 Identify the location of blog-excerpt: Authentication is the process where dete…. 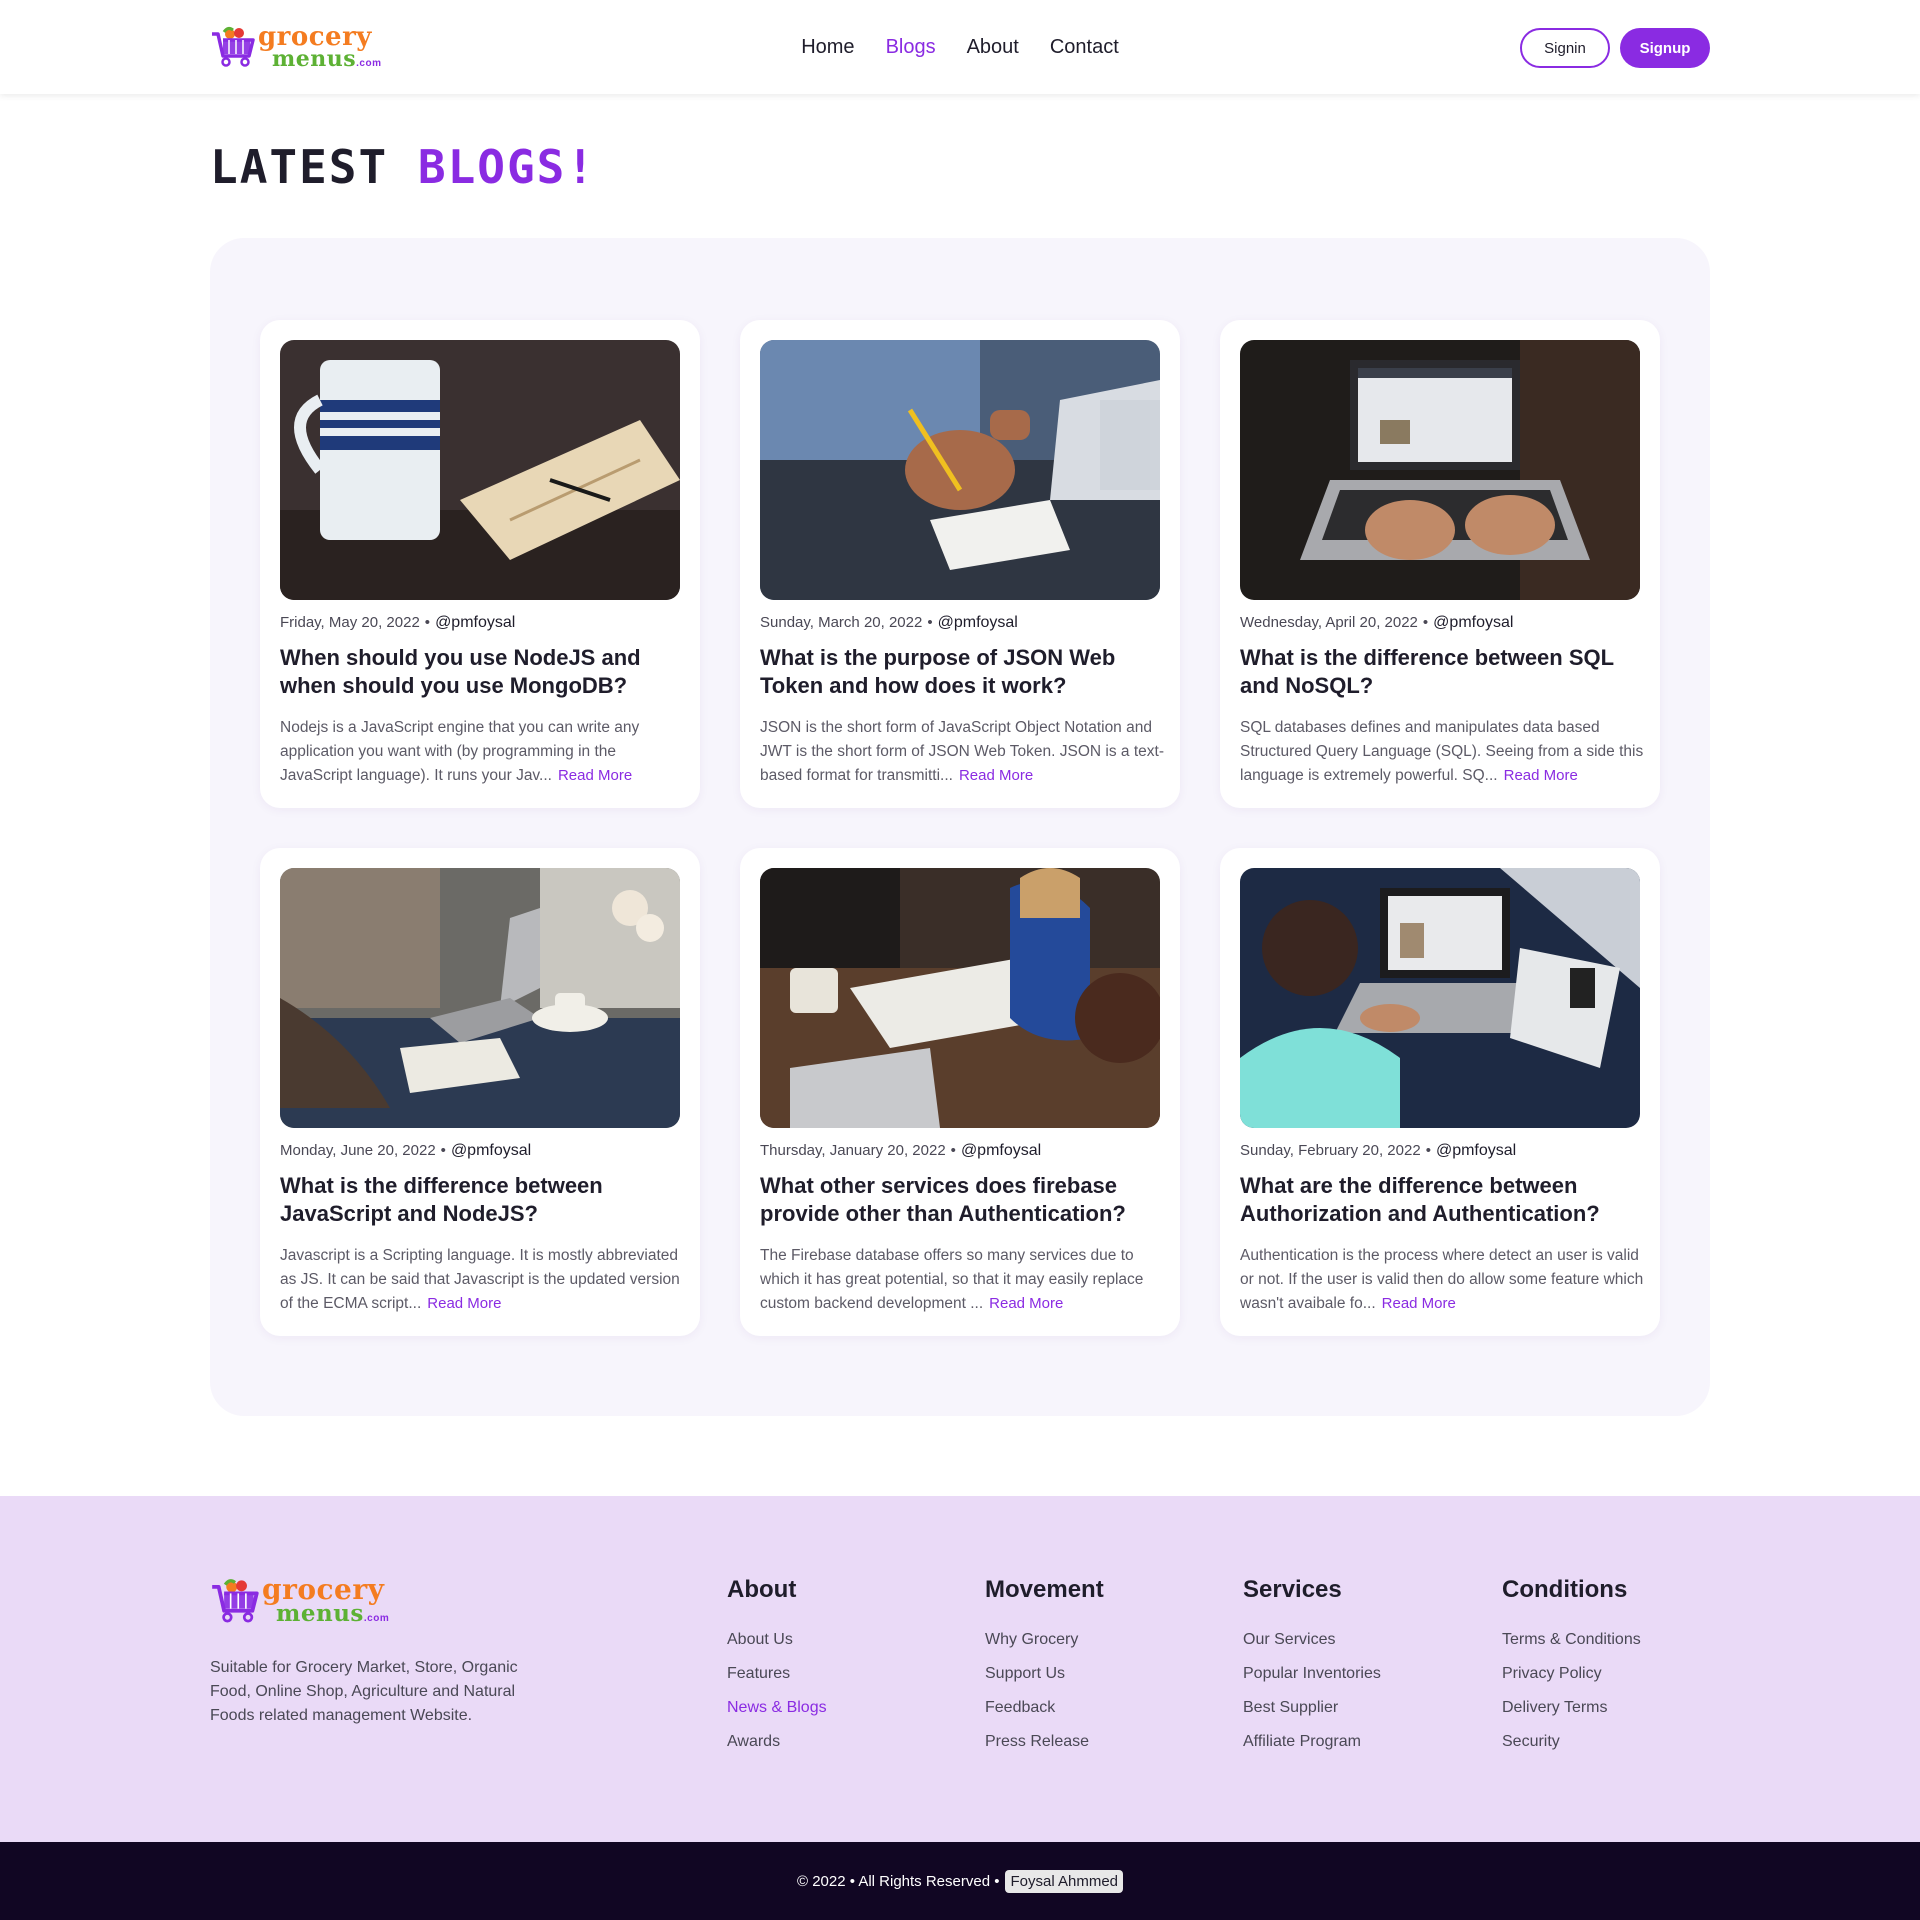
(1442, 1279).